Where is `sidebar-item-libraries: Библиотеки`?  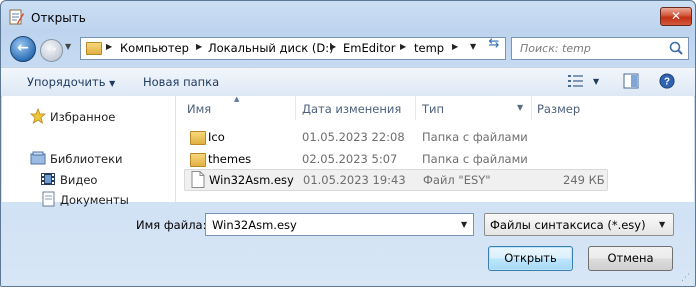
sidebar-item-libraries: Библиотеки is located at coordinates (86, 159).